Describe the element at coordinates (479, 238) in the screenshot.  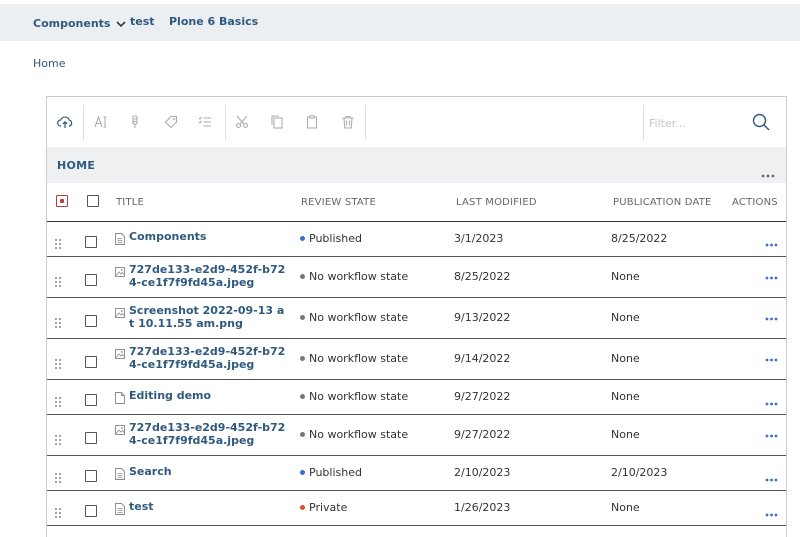
I see `last-modified: 3/1/2023` at that location.